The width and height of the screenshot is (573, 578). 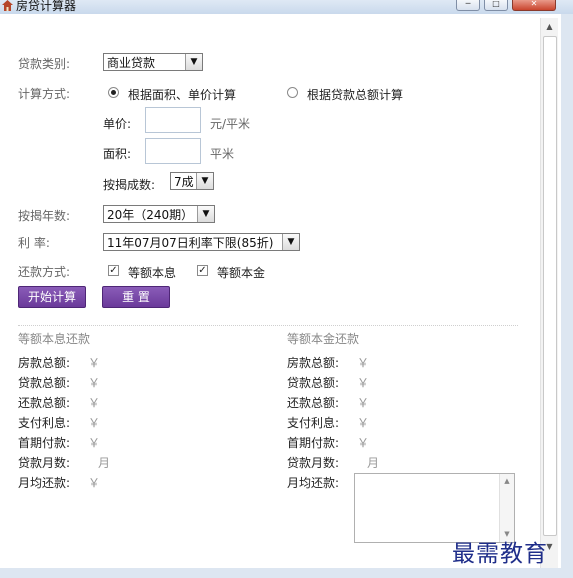 What do you see at coordinates (34, 243) in the screenshot?
I see `rate-label: 利 率:` at bounding box center [34, 243].